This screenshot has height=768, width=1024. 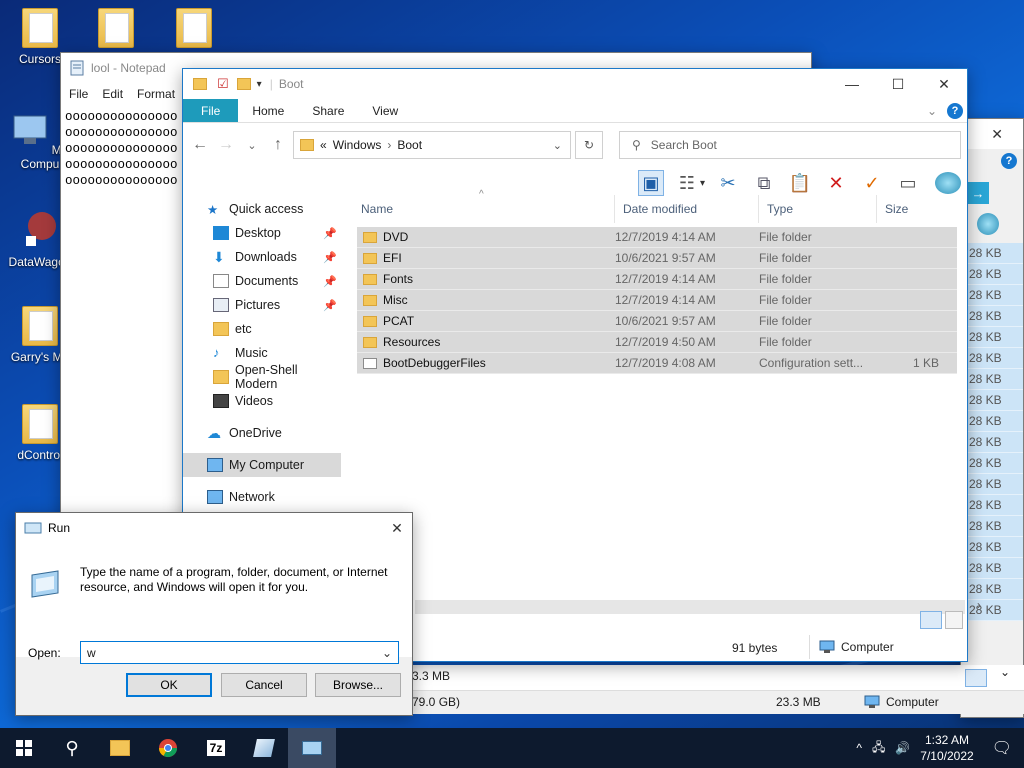 What do you see at coordinates (992, 547) in the screenshot?
I see `size-cell: 28 KB` at bounding box center [992, 547].